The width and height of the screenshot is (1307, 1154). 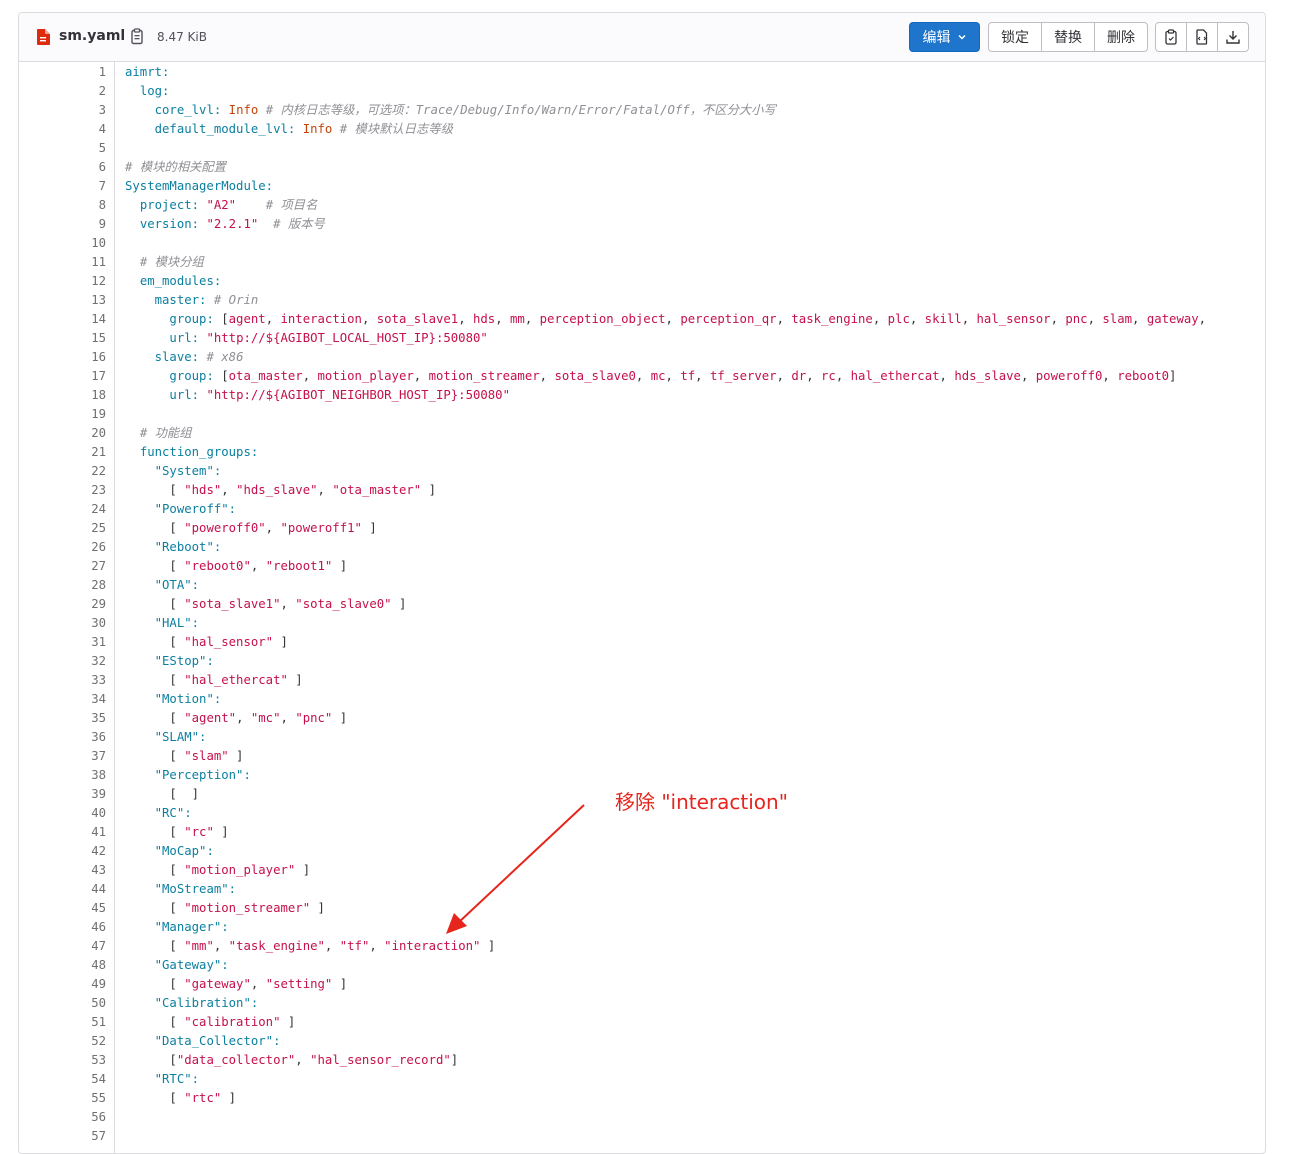 What do you see at coordinates (642, 718) in the screenshot?
I see `code-line: 35 [ "agent", "mc", "pnc" ]` at bounding box center [642, 718].